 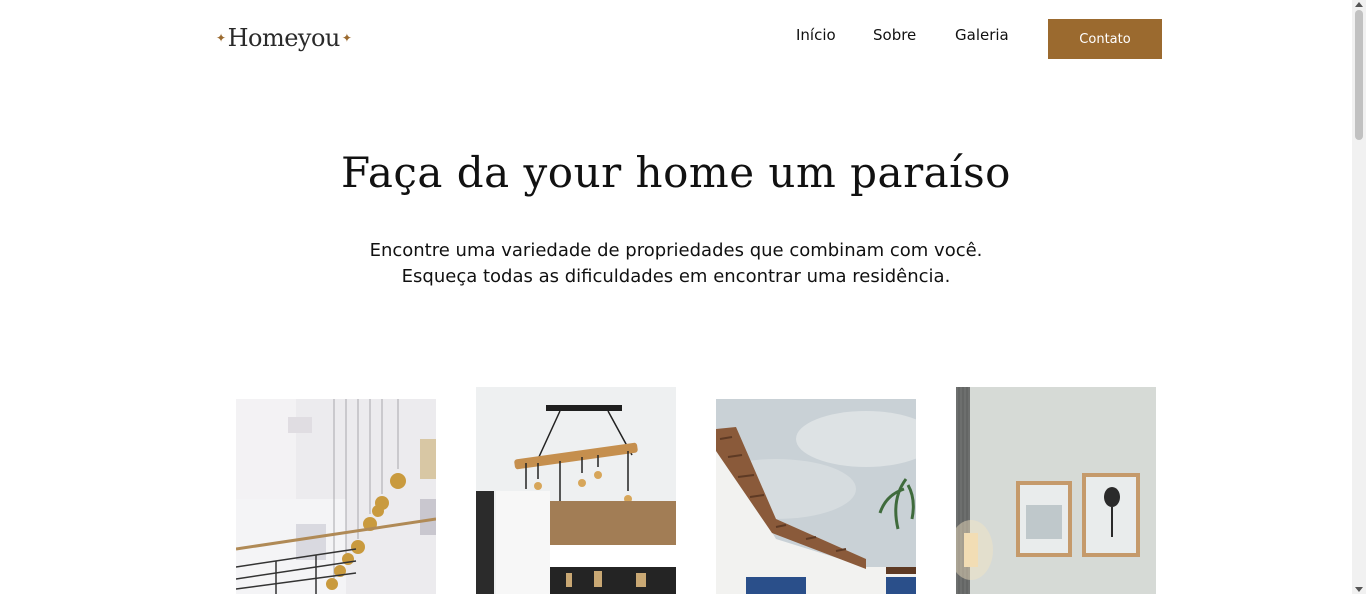 I want to click on scroll-thumb, so click(x=1359, y=75).